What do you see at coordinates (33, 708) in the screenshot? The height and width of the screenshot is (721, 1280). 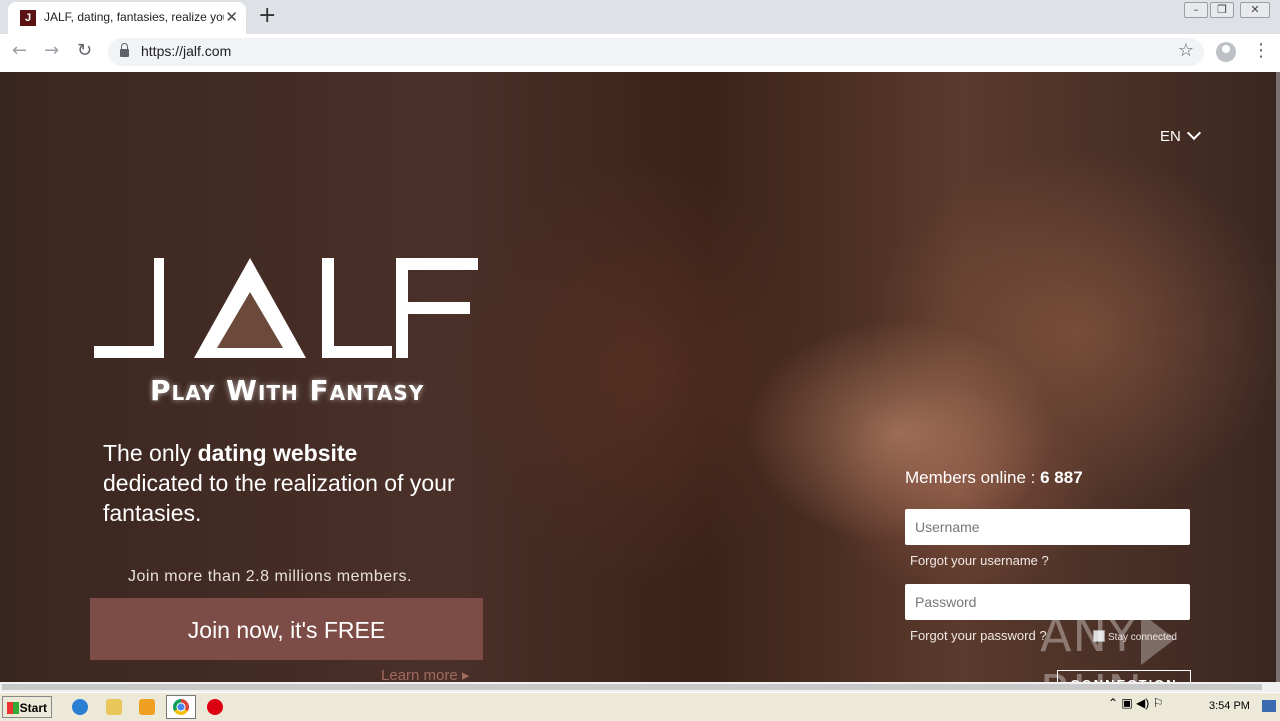 I see `start-label: Start` at bounding box center [33, 708].